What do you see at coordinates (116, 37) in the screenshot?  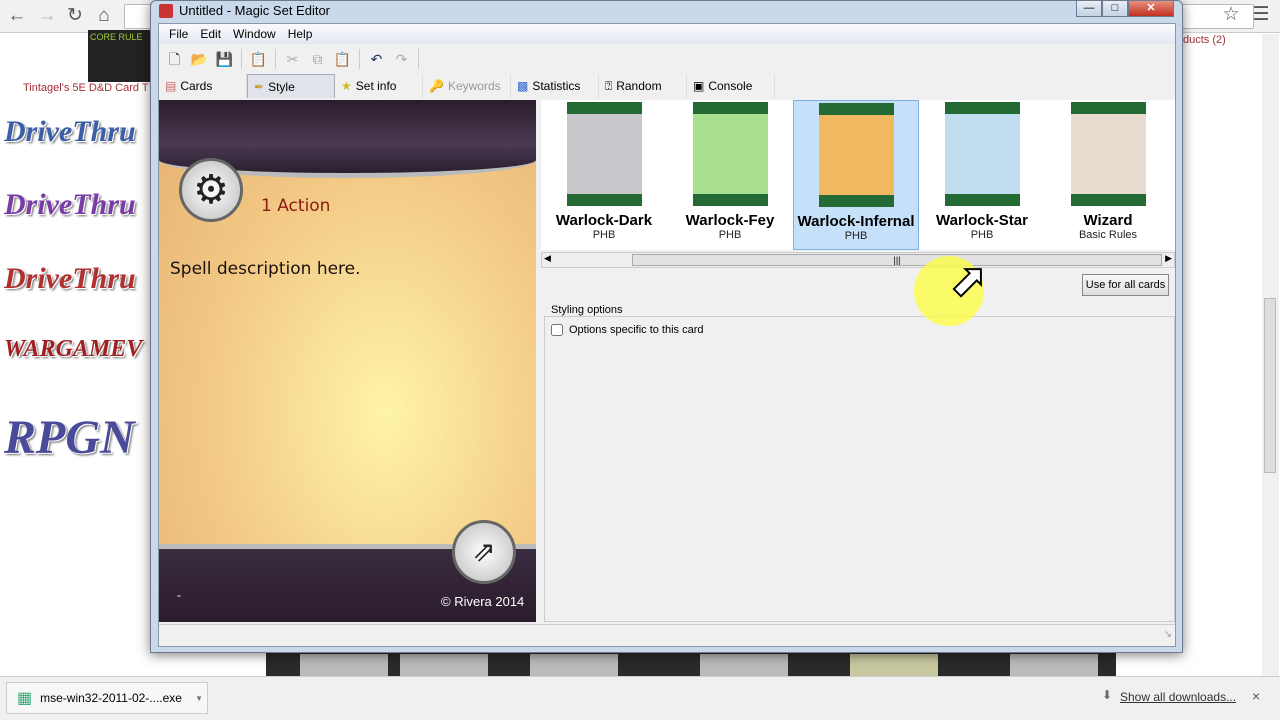 I see `thumbnail-text: CORE RULE` at bounding box center [116, 37].